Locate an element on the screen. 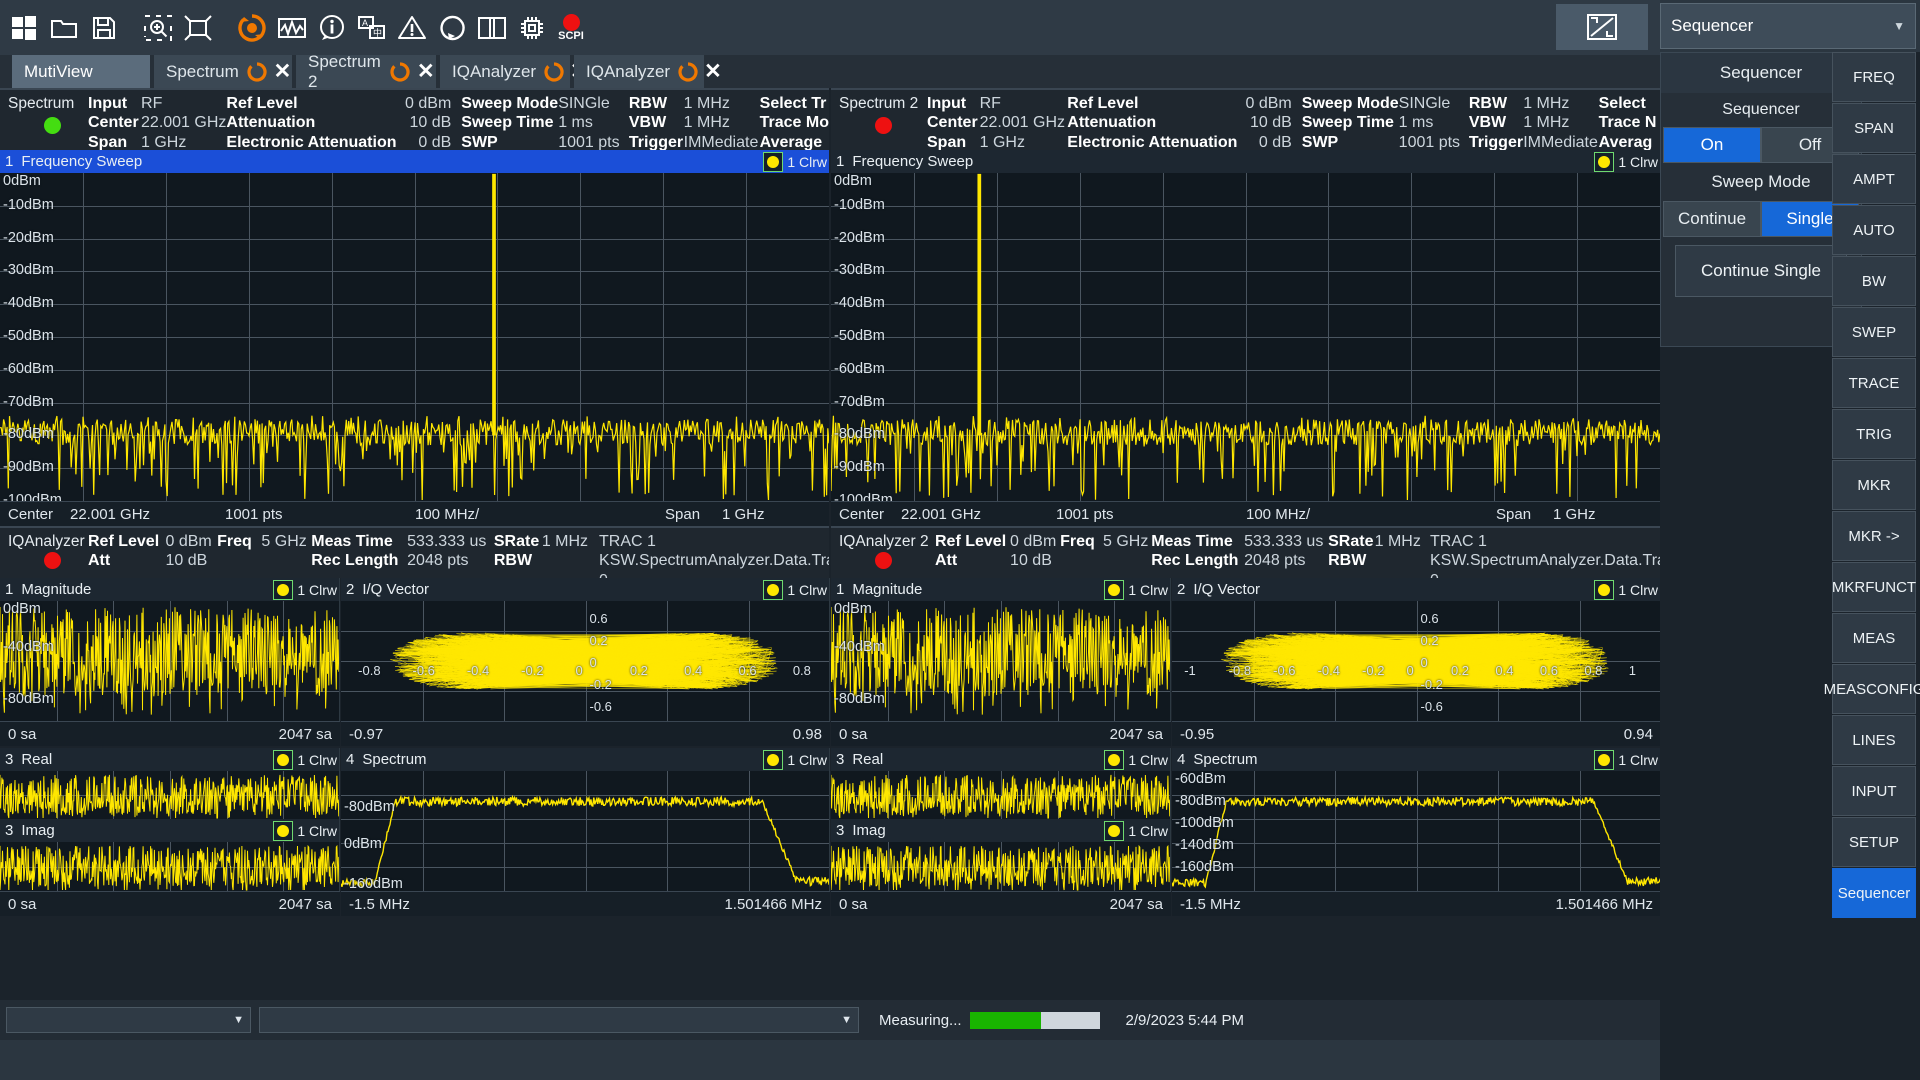 The height and width of the screenshot is (1080, 1920). sweep-mode-toggle: Continue Single is located at coordinates (1761, 219).